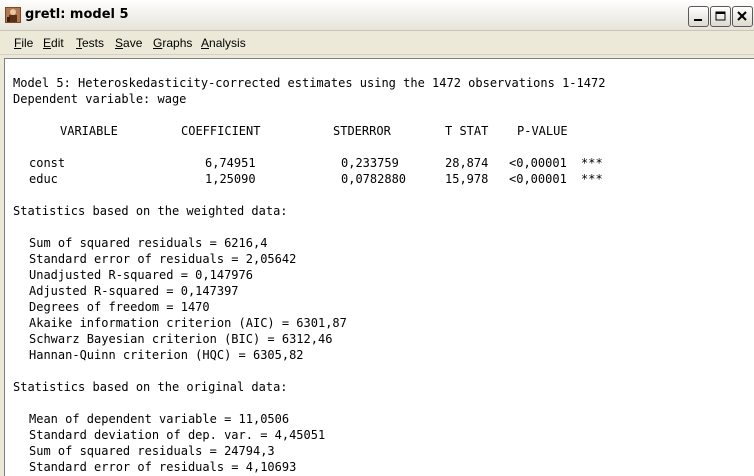  I want to click on col-header-coefficient: COEFFICIENT, so click(221, 131).